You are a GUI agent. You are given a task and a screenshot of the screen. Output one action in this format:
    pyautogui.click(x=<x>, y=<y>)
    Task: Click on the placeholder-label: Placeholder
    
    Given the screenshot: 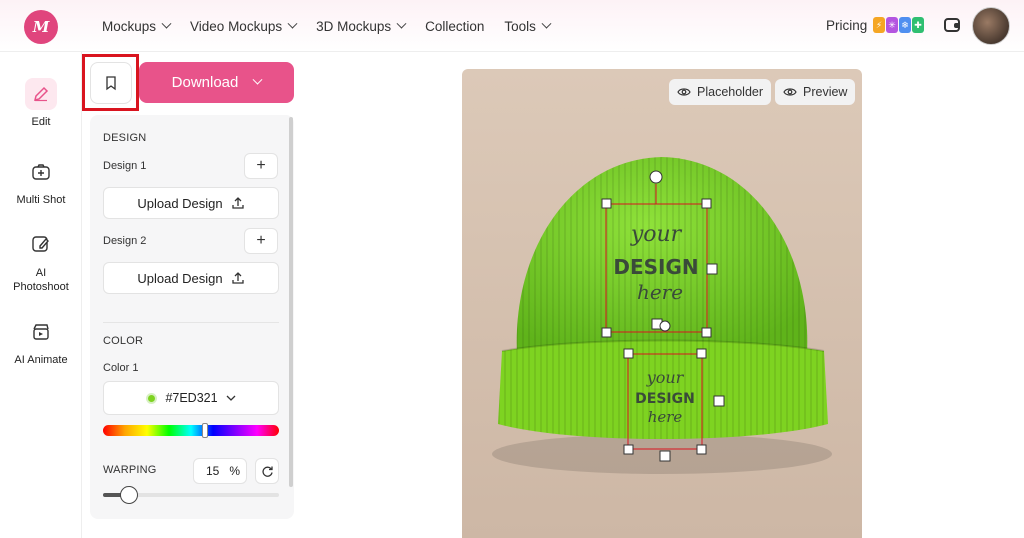 What is the action you would take?
    pyautogui.click(x=730, y=92)
    